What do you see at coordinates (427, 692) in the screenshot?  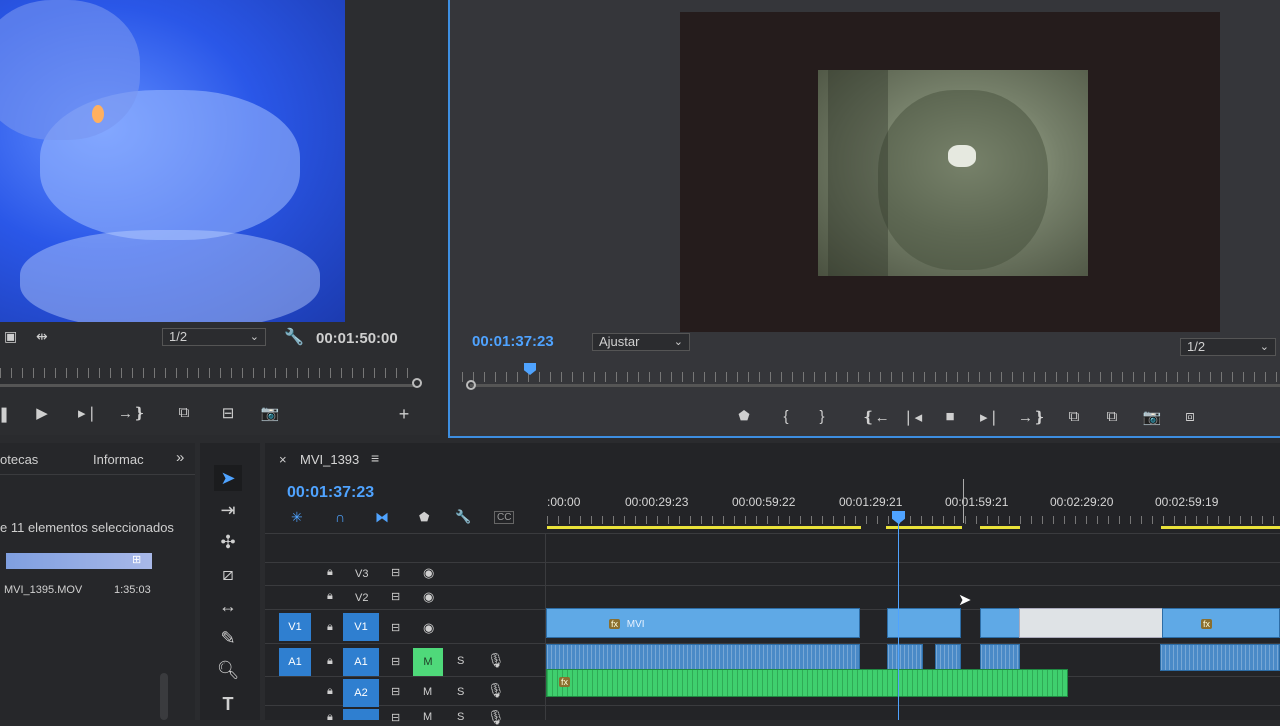 I see `mute-button-a2: M` at bounding box center [427, 692].